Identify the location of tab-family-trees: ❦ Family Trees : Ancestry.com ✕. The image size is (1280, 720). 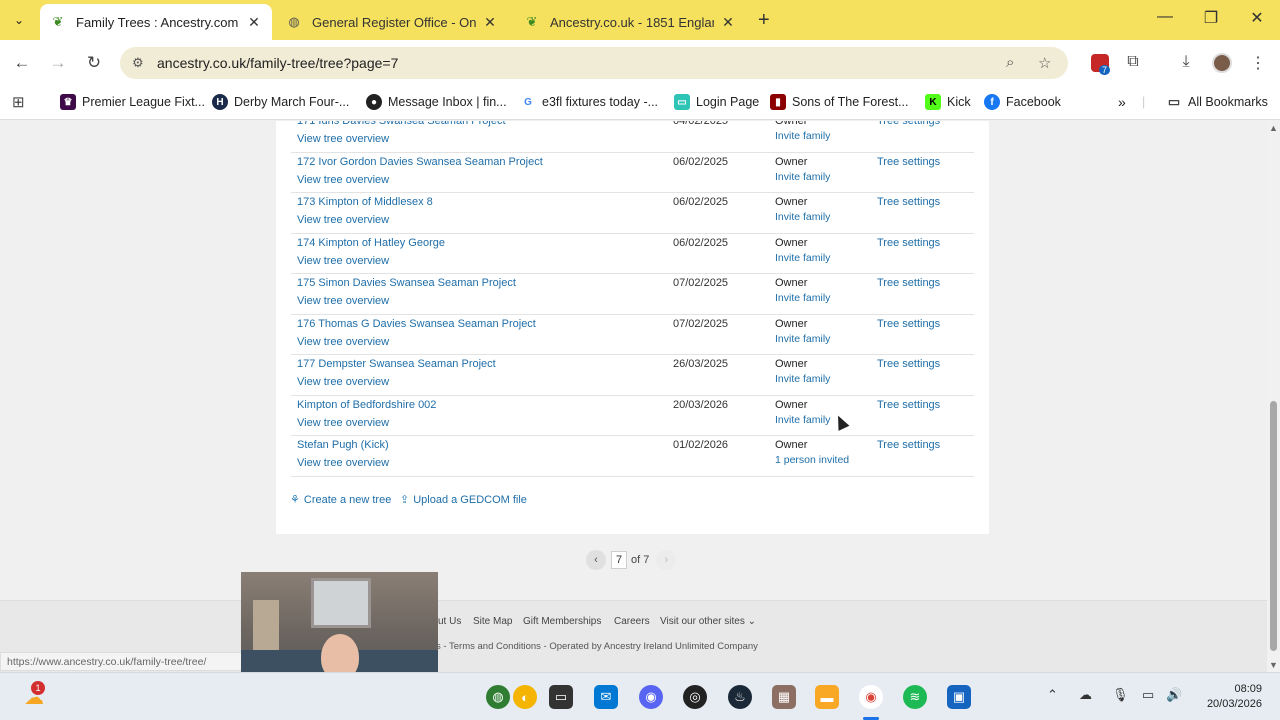
(156, 22).